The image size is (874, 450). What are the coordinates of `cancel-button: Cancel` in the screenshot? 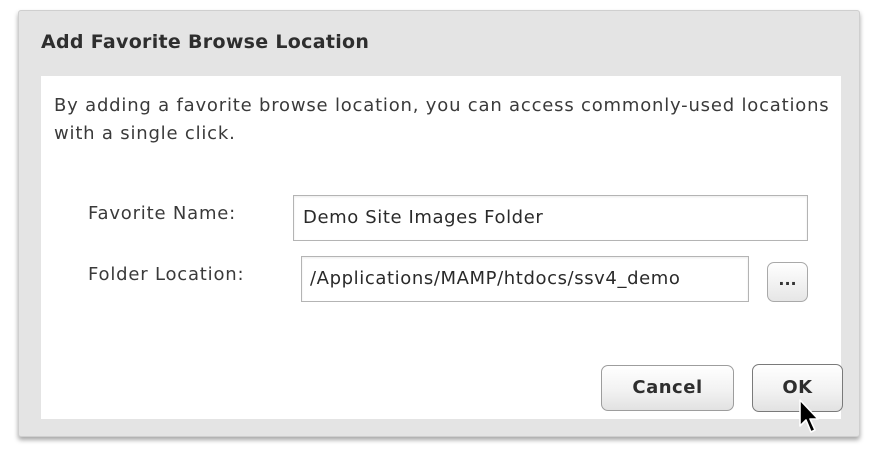 It's located at (667, 388).